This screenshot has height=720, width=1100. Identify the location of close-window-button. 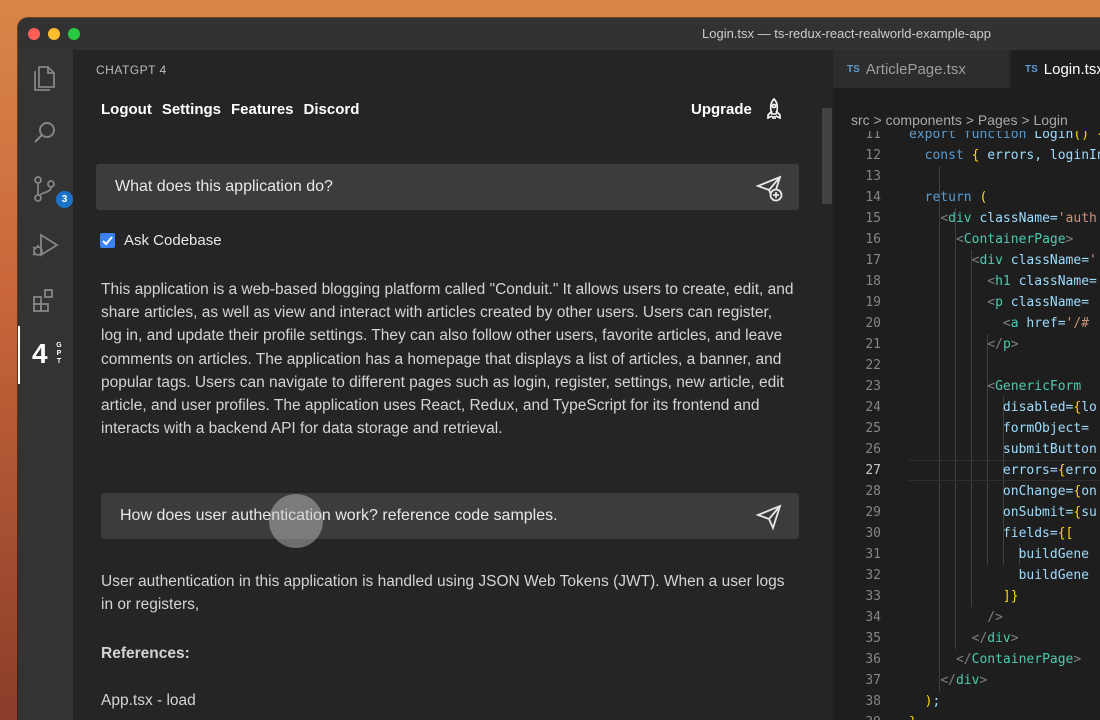
(34, 34).